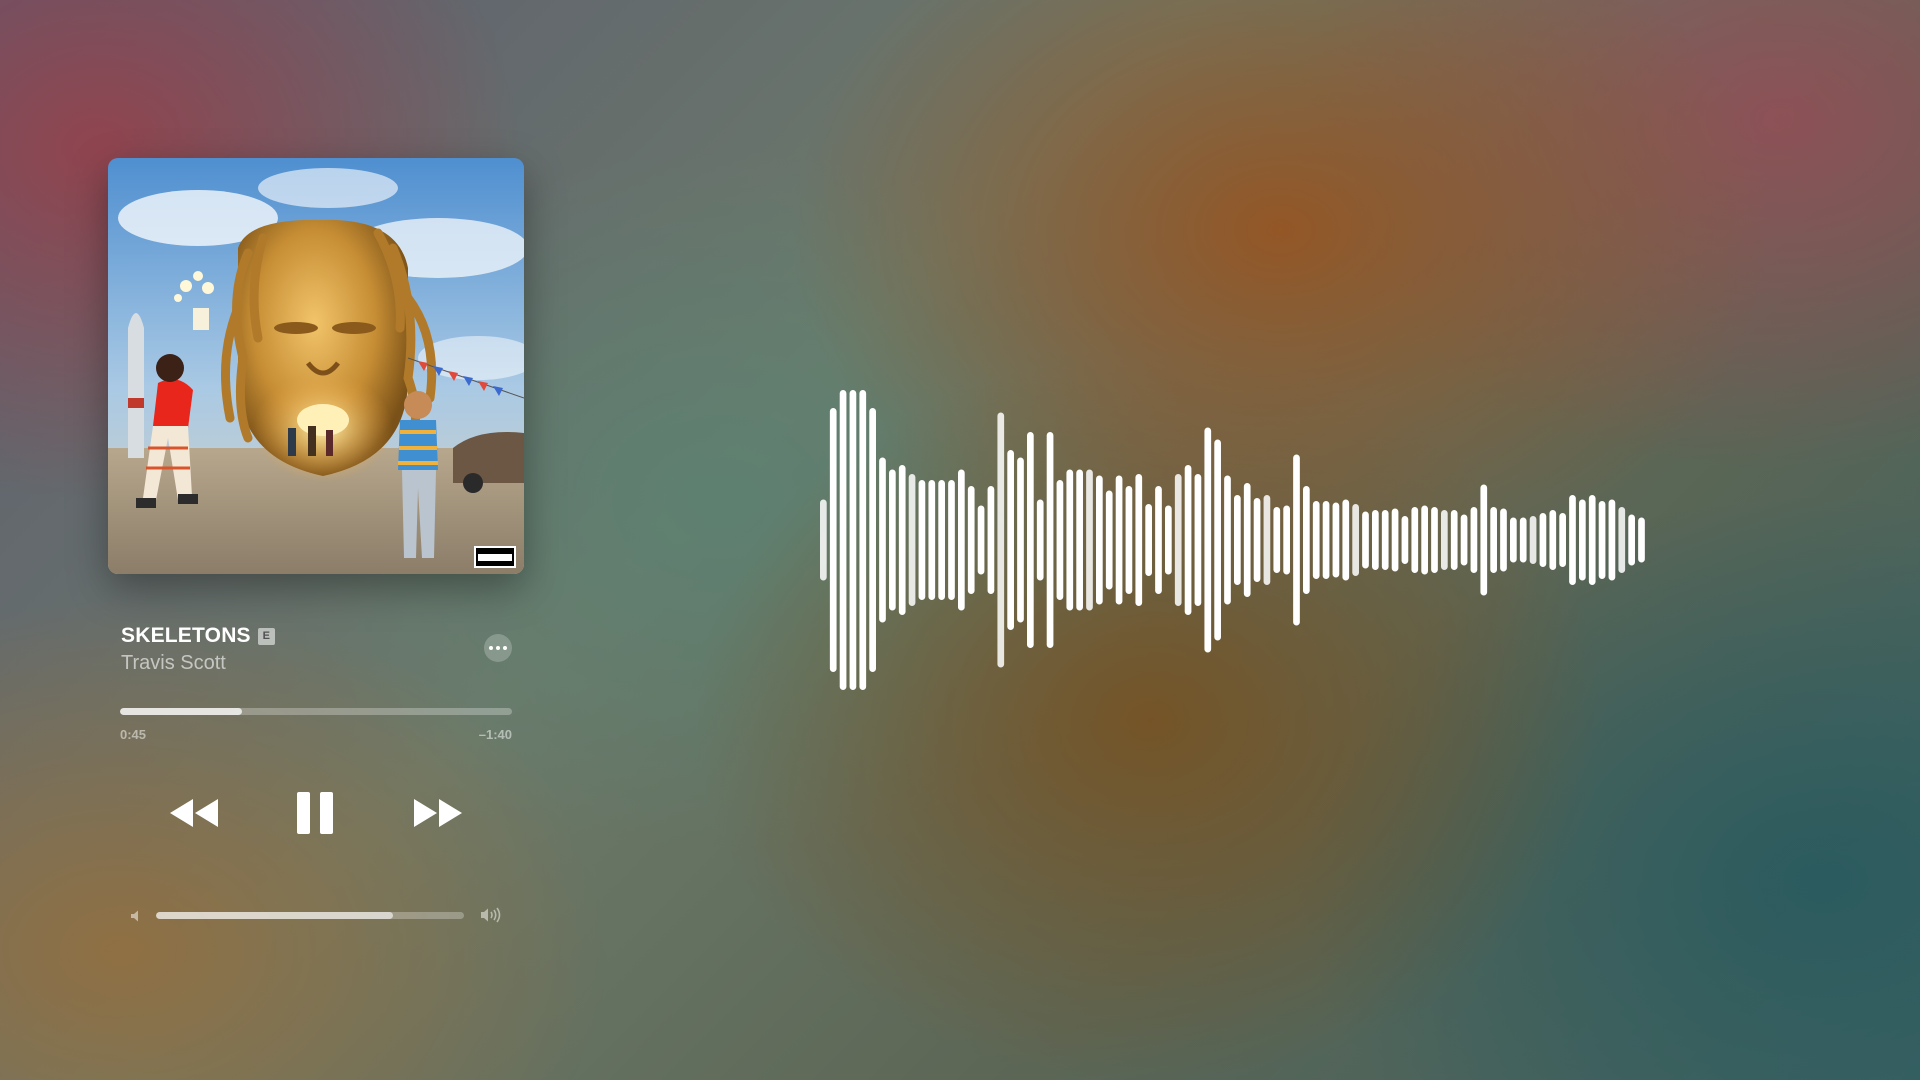 This screenshot has width=1920, height=1080. What do you see at coordinates (321, 636) in the screenshot?
I see `title-row: SKELETONS E` at bounding box center [321, 636].